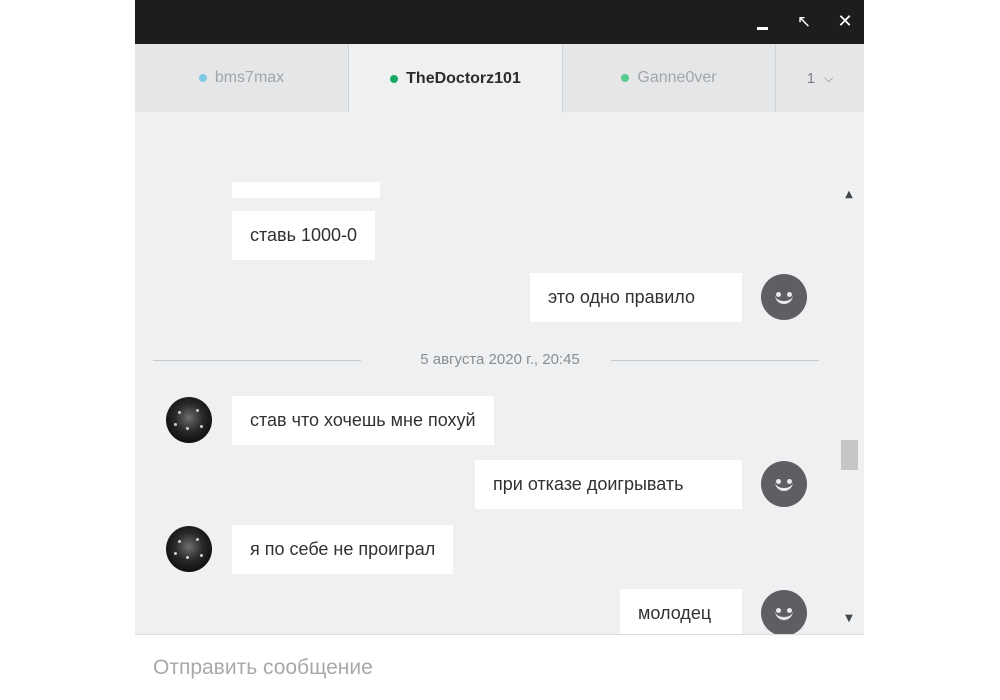 This screenshot has width=1000, height=700. Describe the element at coordinates (636, 297) in the screenshot. I see `message-bubble-outgoing: это одно правило` at that location.